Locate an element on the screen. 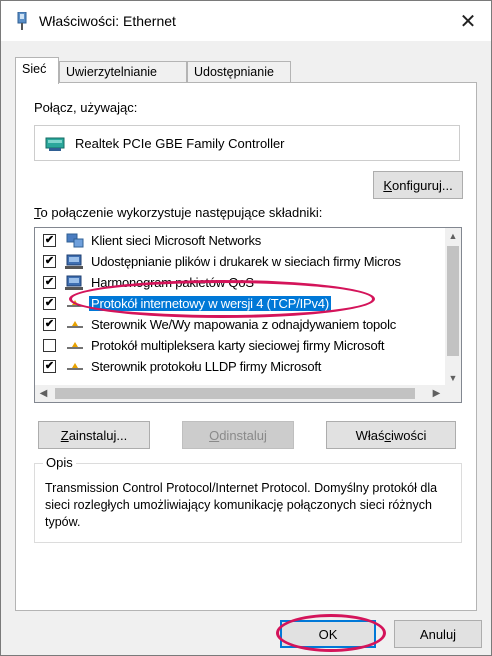 This screenshot has height=656, width=492. scroll-thumb-horizontal is located at coordinates (235, 393).